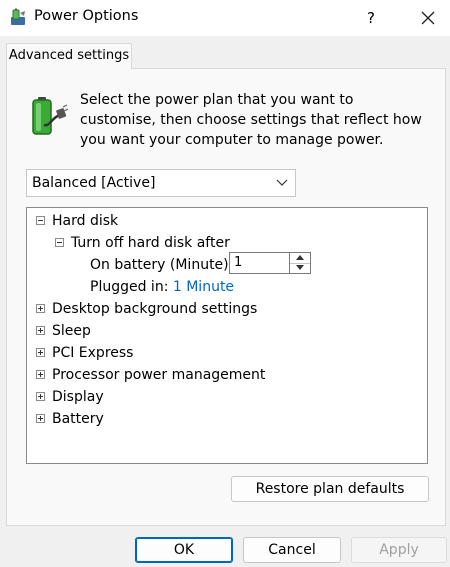 Image resolution: width=450 pixels, height=567 pixels. What do you see at coordinates (259, 263) in the screenshot?
I see `on-battery-minutes-input: 1` at bounding box center [259, 263].